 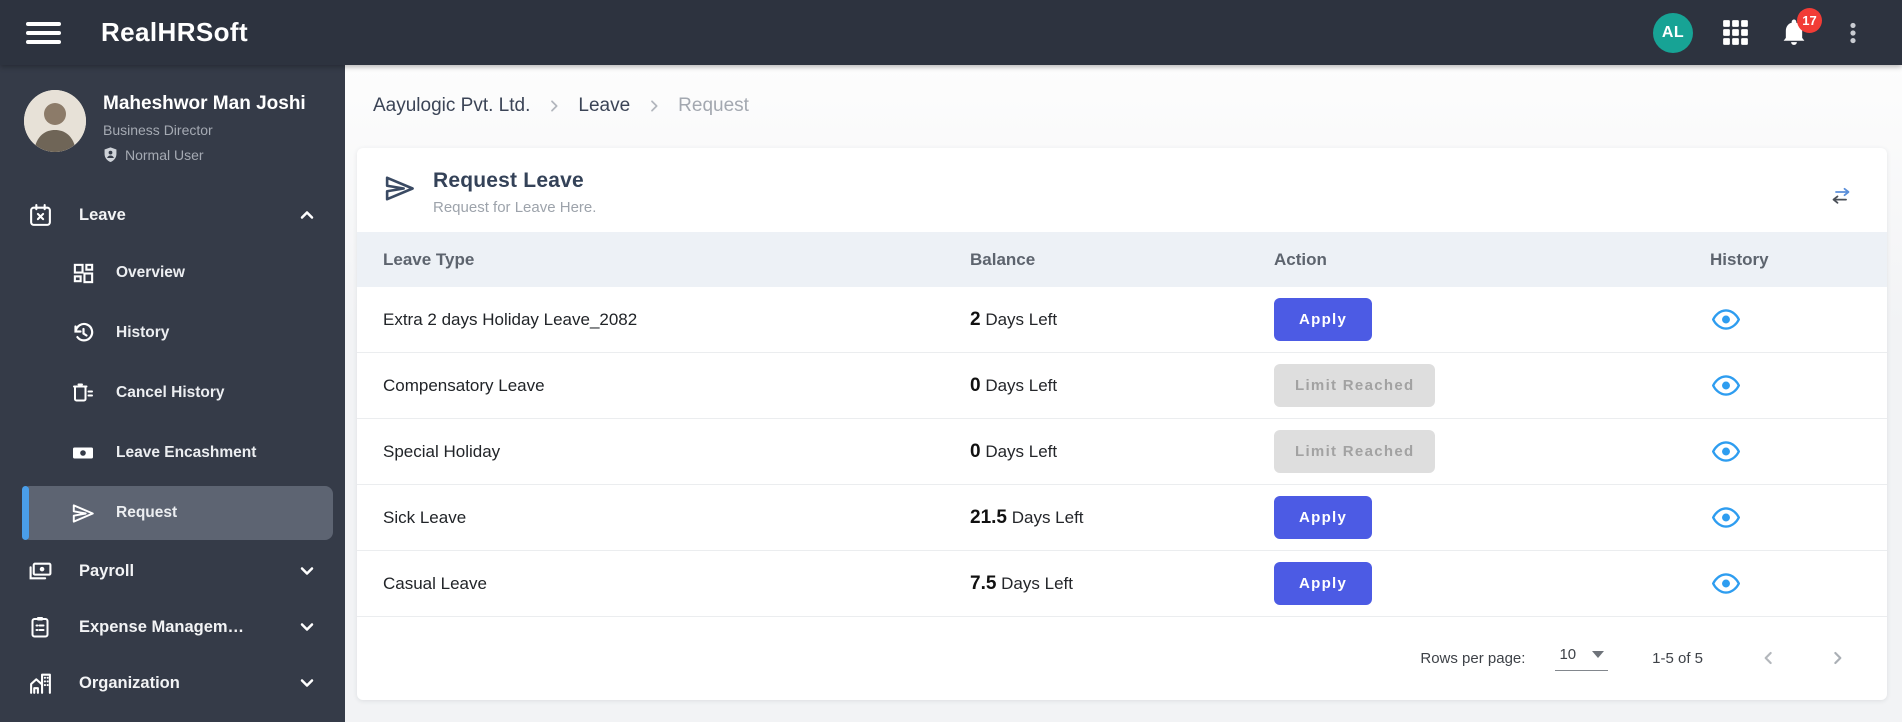 I want to click on breadcrumb-current: Request, so click(x=713, y=105).